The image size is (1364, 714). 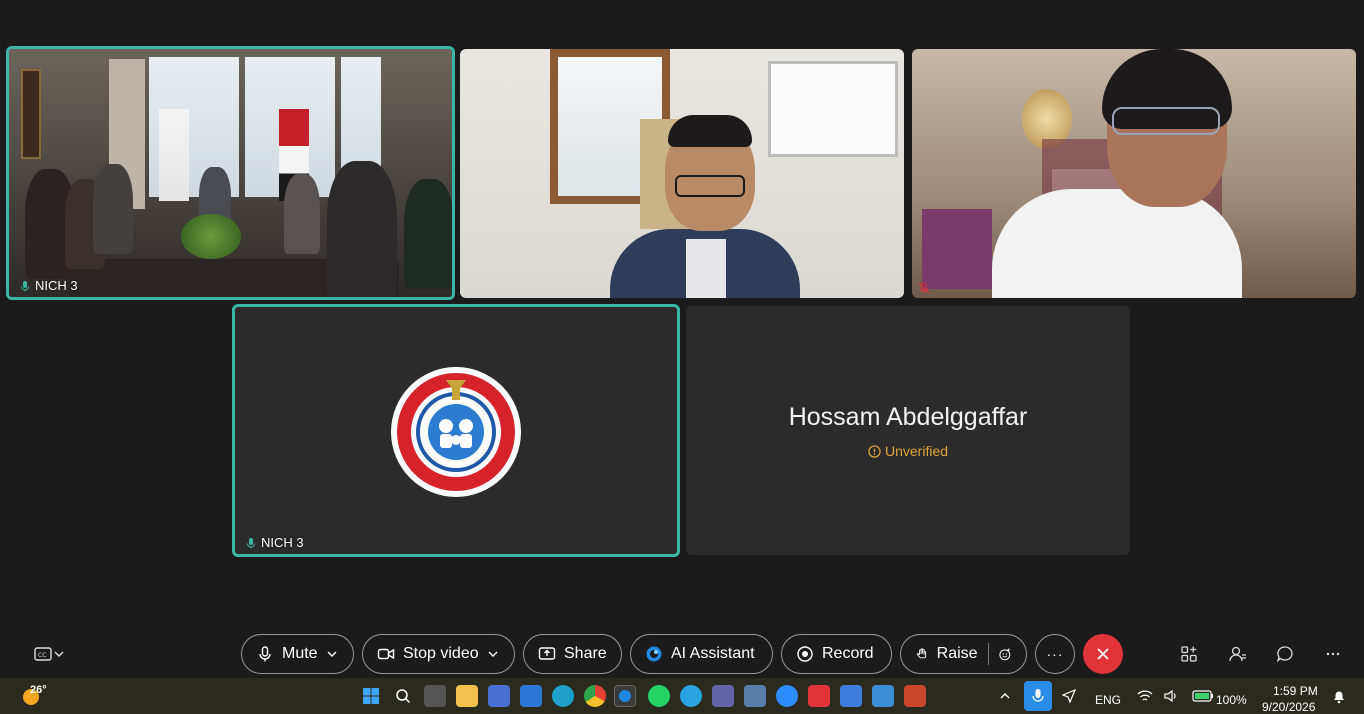 I want to click on ministry-logo, so click(x=456, y=432).